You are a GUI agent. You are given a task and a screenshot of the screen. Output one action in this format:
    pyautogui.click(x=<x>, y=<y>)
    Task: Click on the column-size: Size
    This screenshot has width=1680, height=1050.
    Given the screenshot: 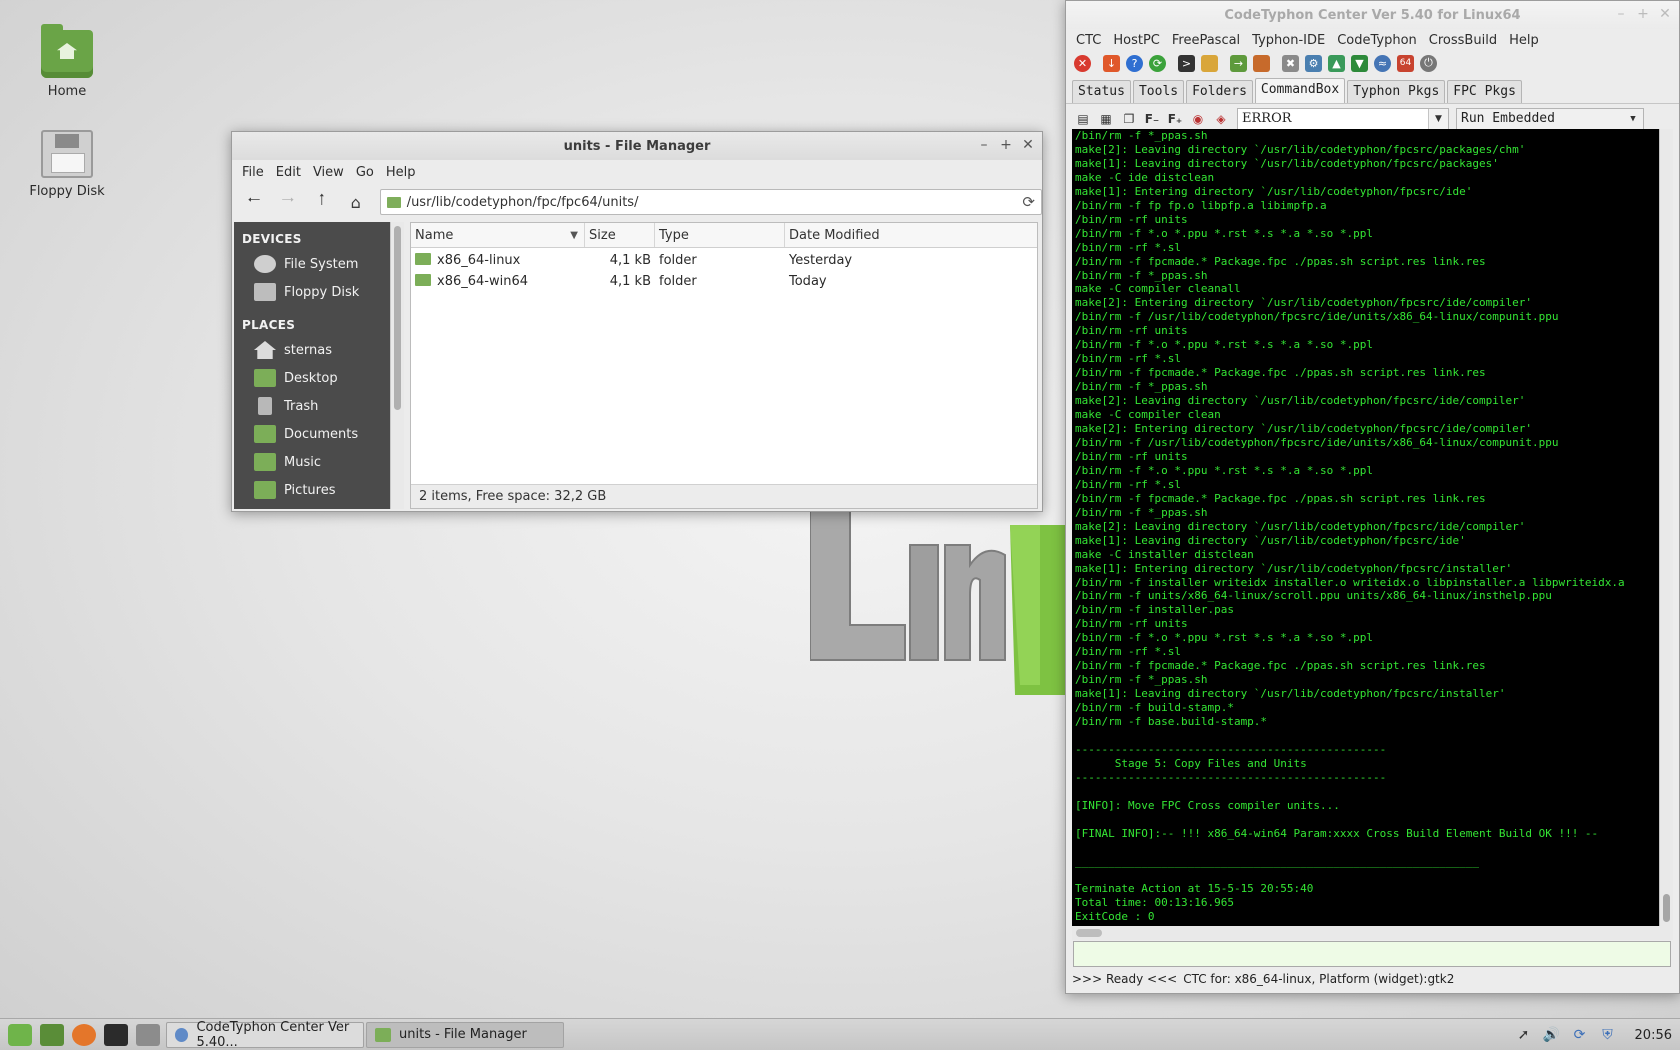 What is the action you would take?
    pyautogui.click(x=620, y=235)
    